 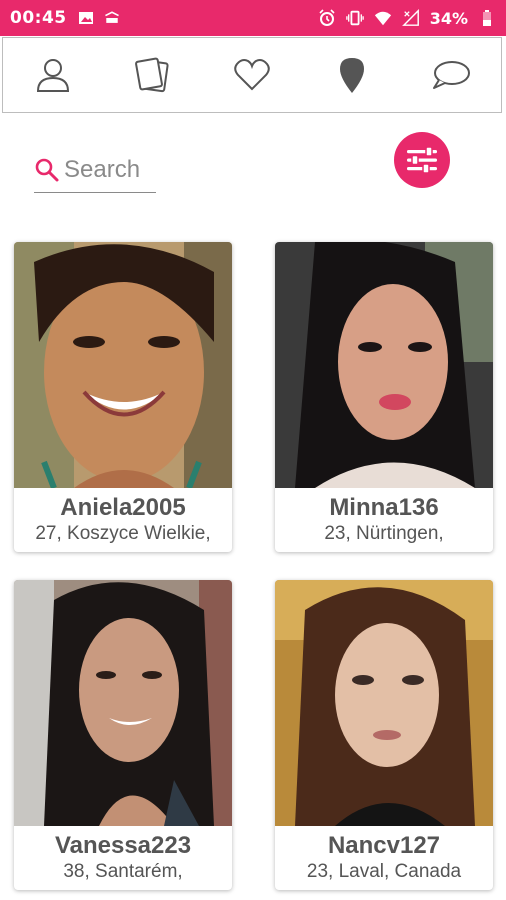 I want to click on profile-card: Minna136 23, Nürtingen,, so click(x=384, y=397).